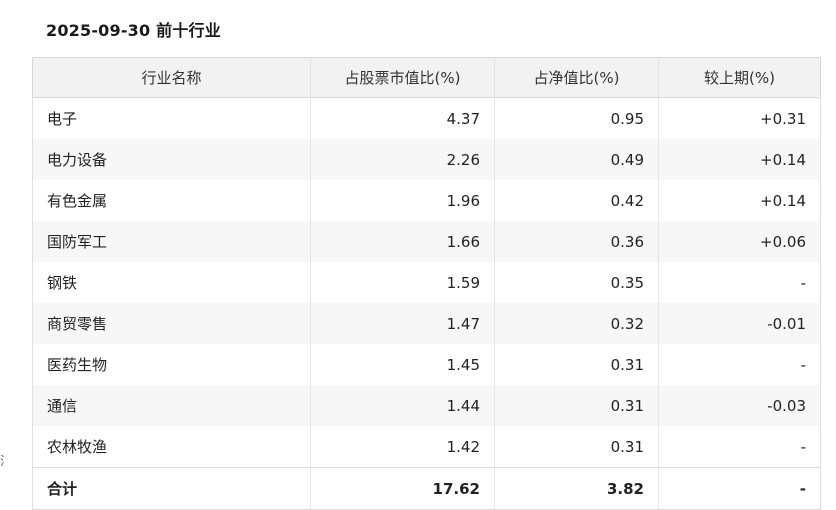 Image resolution: width=836 pixels, height=510 pixels. What do you see at coordinates (402, 159) in the screenshot?
I see `stock-ratio-cell: 2.26` at bounding box center [402, 159].